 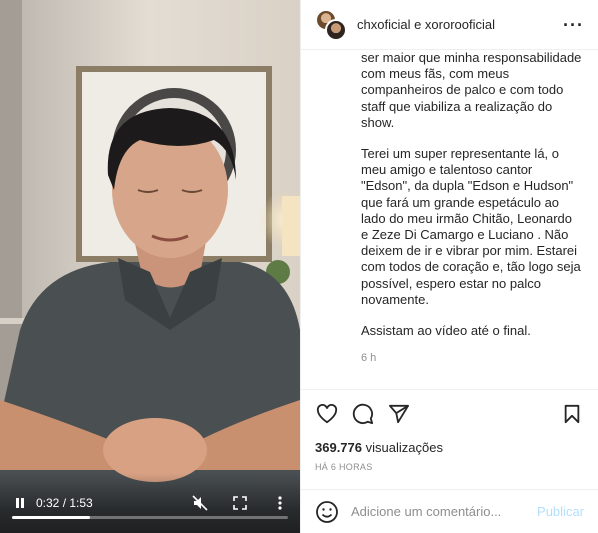 I want to click on emoji-icon, so click(x=327, y=512).